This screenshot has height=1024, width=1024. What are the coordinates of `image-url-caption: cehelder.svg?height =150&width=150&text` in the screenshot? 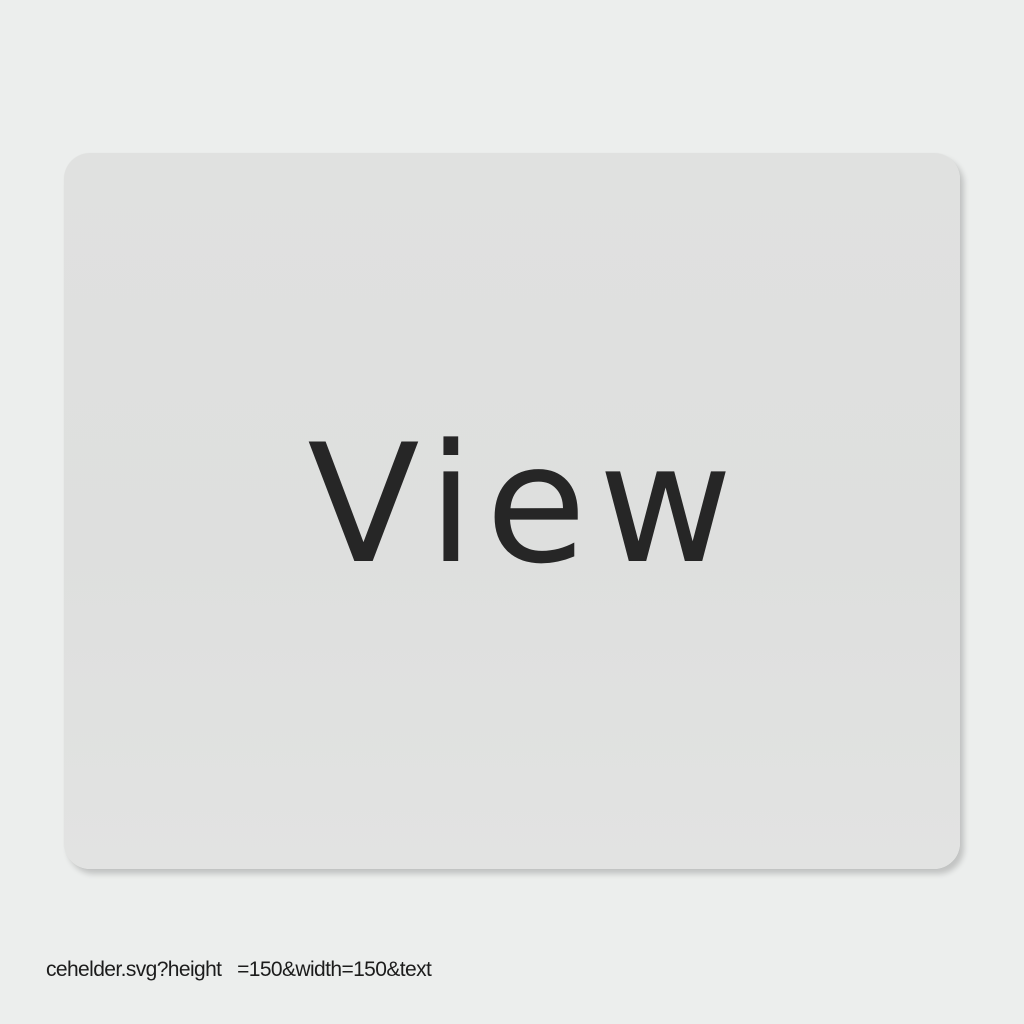 It's located at (239, 969).